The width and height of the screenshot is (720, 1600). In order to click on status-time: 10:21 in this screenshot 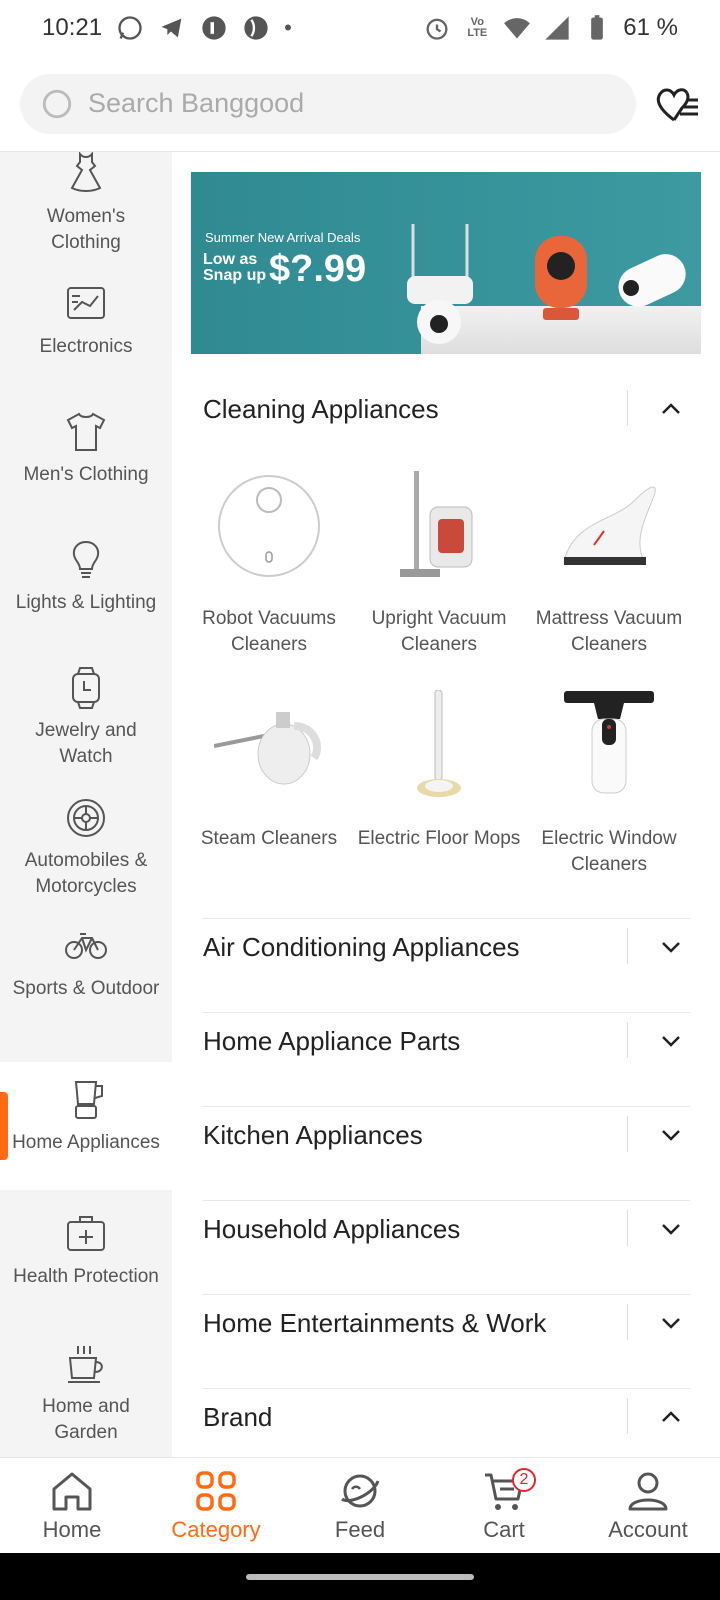, I will do `click(72, 27)`.